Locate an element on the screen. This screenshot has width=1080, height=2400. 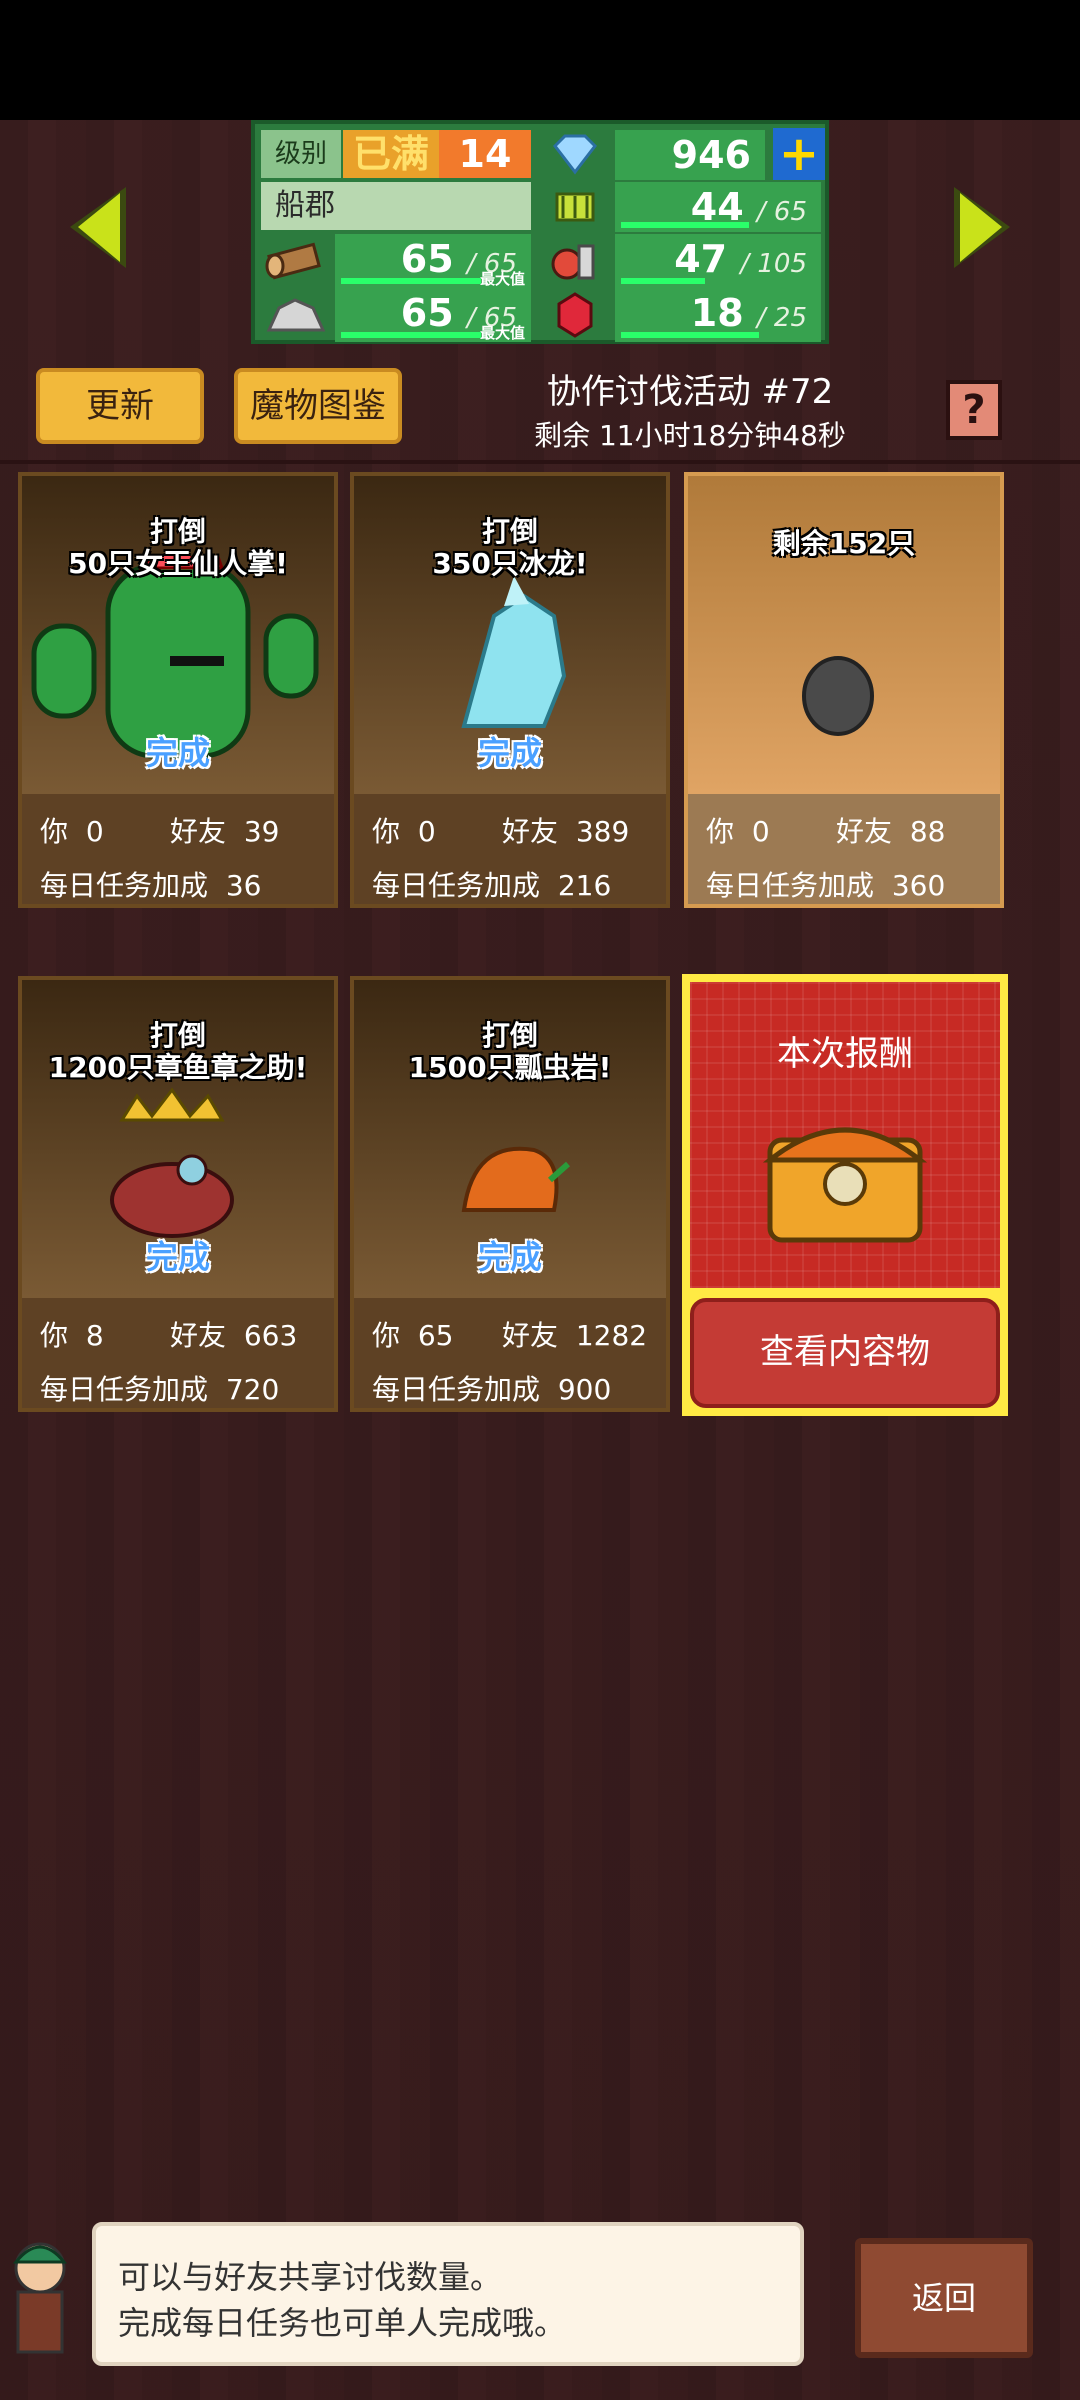
quest-card-ladybug-rock: 打倒 1500只瓢虫岩! 完成 你 65 好友 1282 每日任务加成 900 is located at coordinates (510, 1194).